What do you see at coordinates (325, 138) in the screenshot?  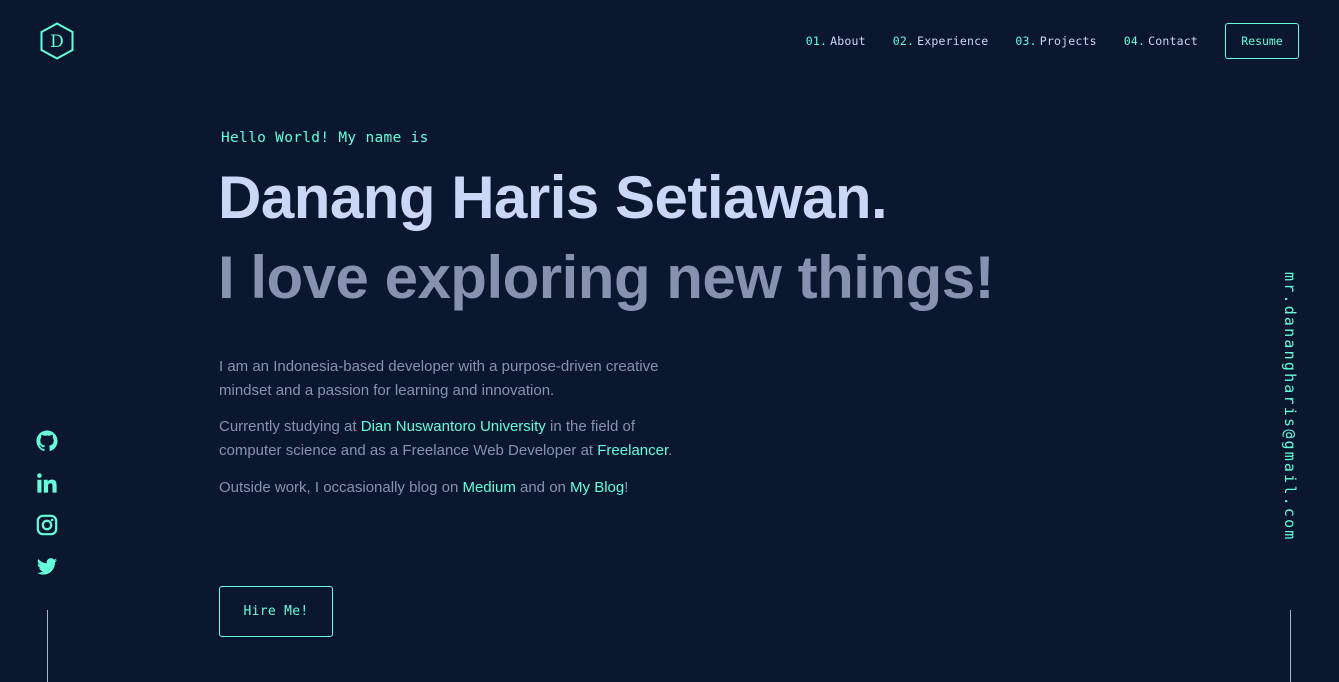 I see `greeting-text: Hello World! My name is` at bounding box center [325, 138].